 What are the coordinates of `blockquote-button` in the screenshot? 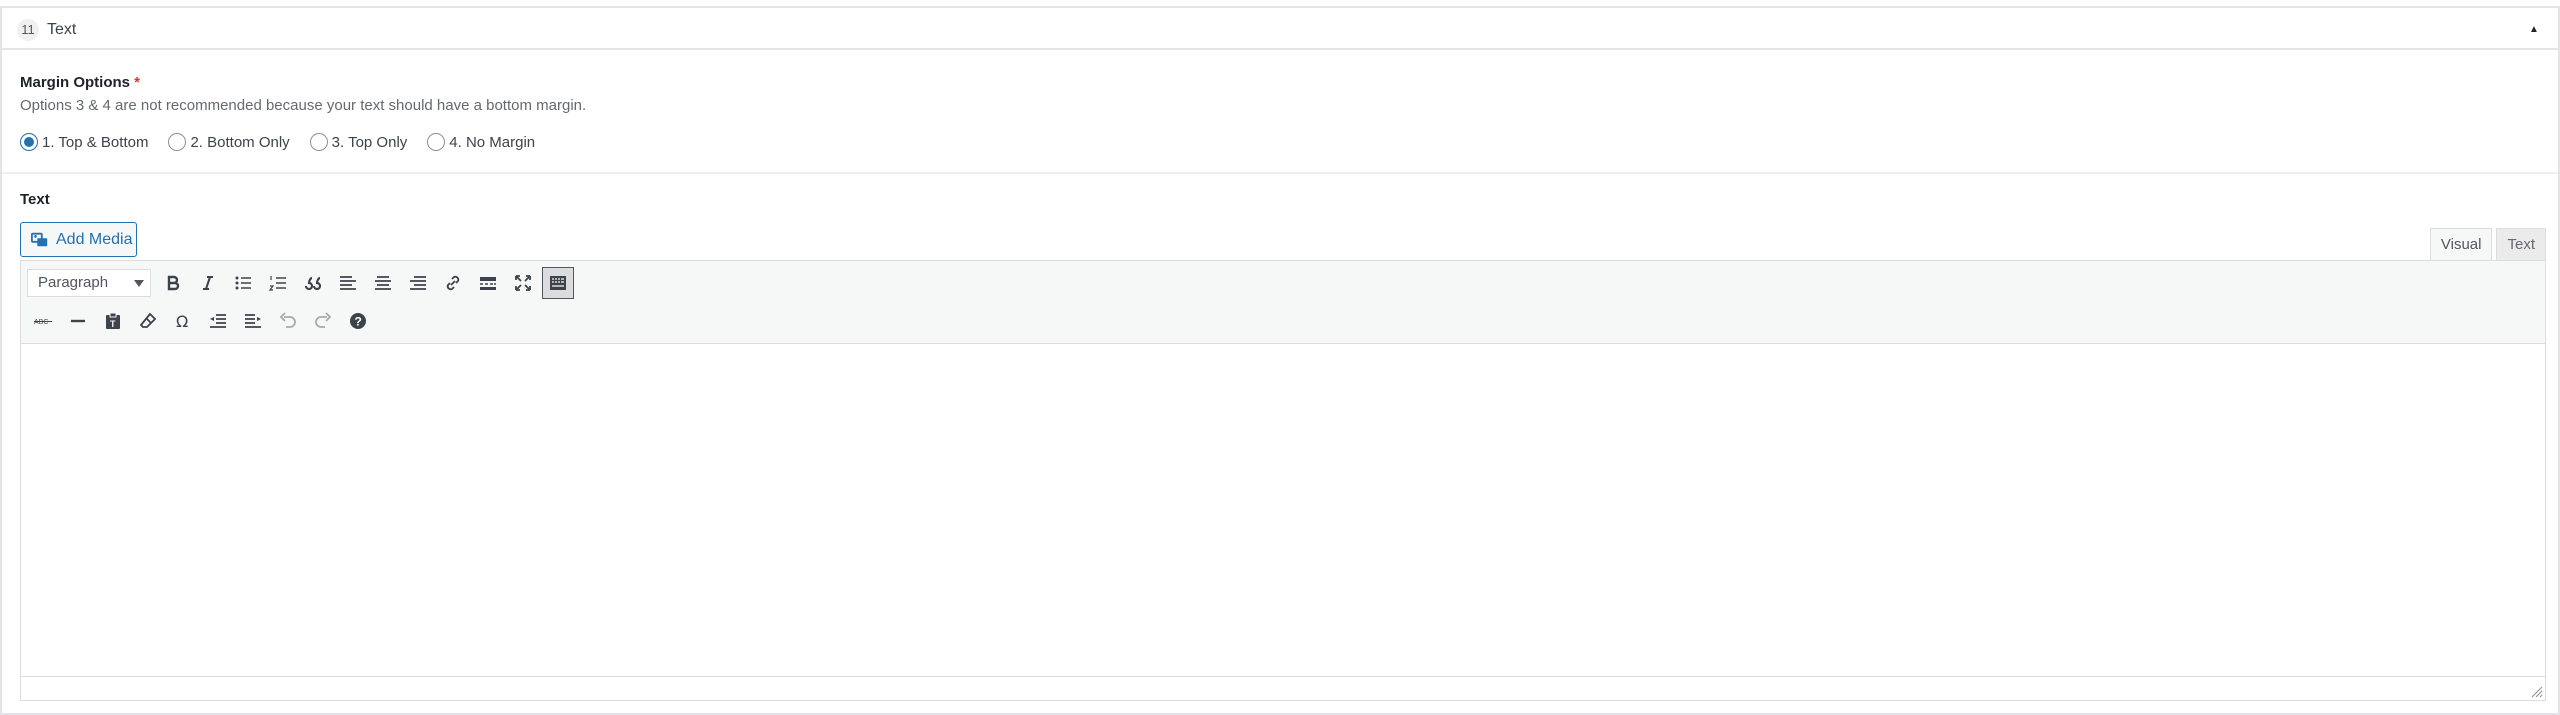 It's located at (313, 283).